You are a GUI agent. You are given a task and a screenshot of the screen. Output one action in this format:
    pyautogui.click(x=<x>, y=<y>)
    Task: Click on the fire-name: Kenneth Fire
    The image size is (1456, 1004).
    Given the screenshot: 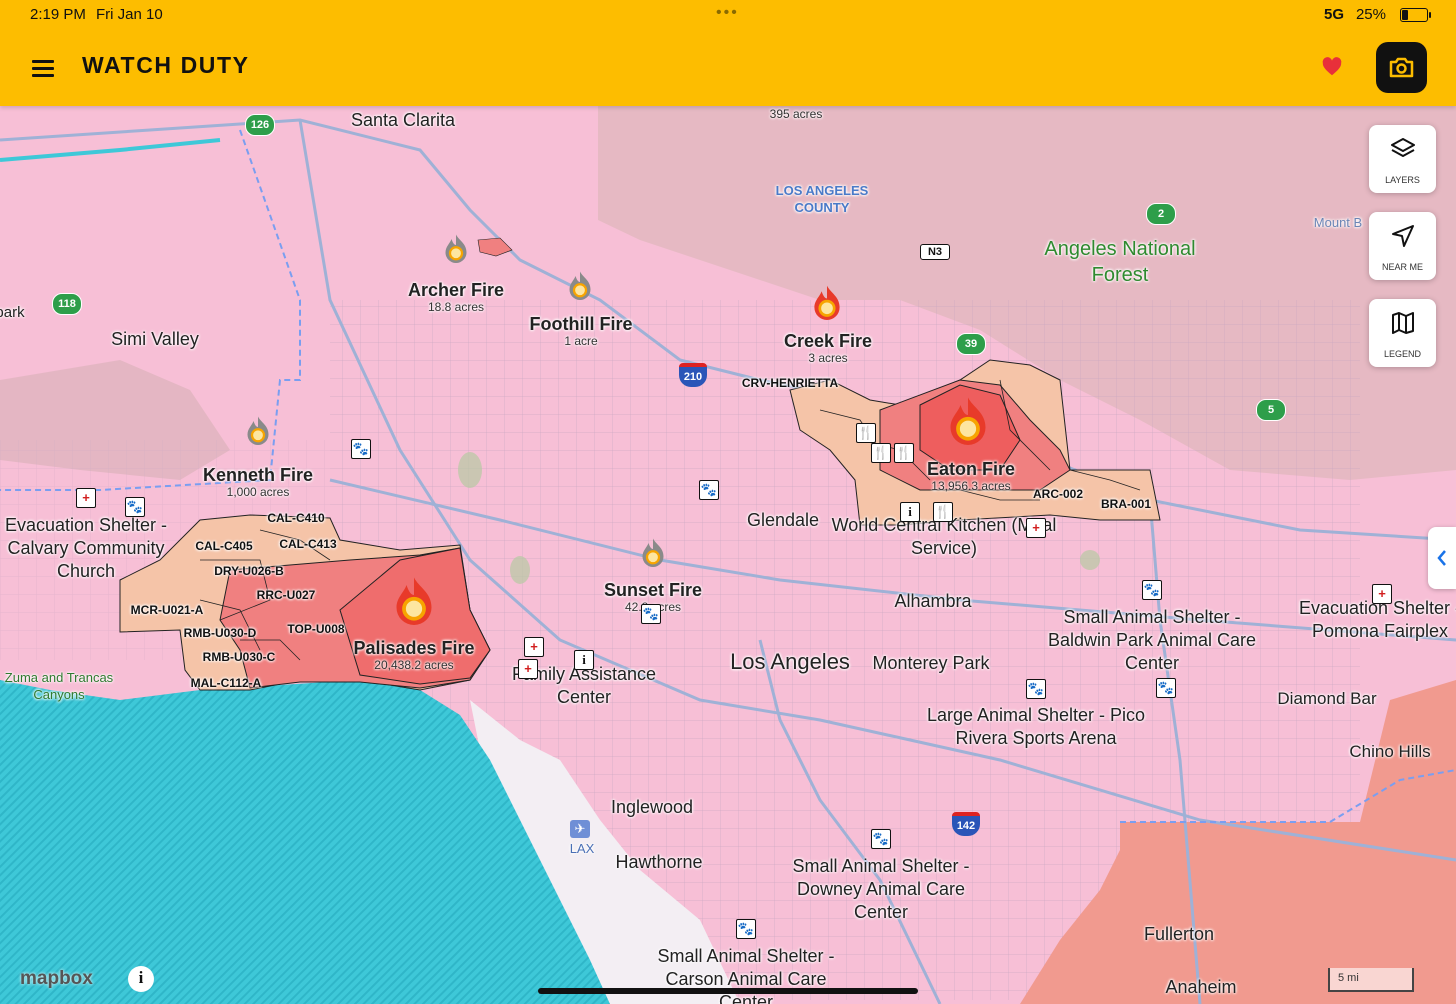 What is the action you would take?
    pyautogui.click(x=258, y=475)
    